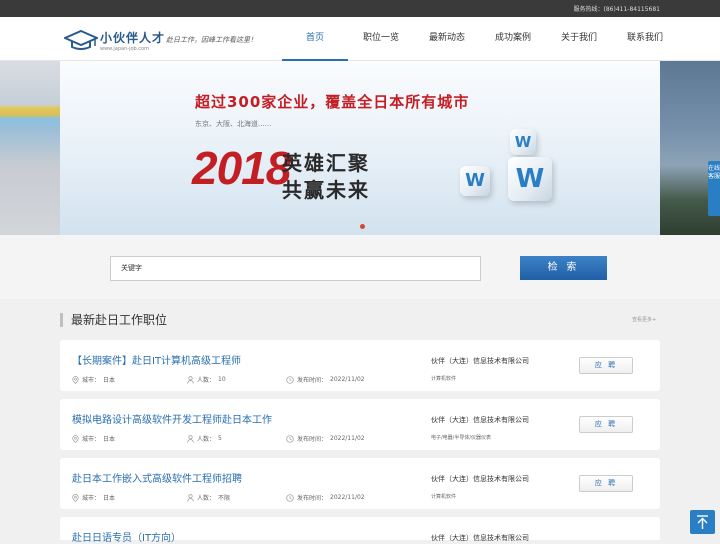 The image size is (720, 544). Describe the element at coordinates (81, 39) in the screenshot. I see `graduation-cap-icon` at that location.